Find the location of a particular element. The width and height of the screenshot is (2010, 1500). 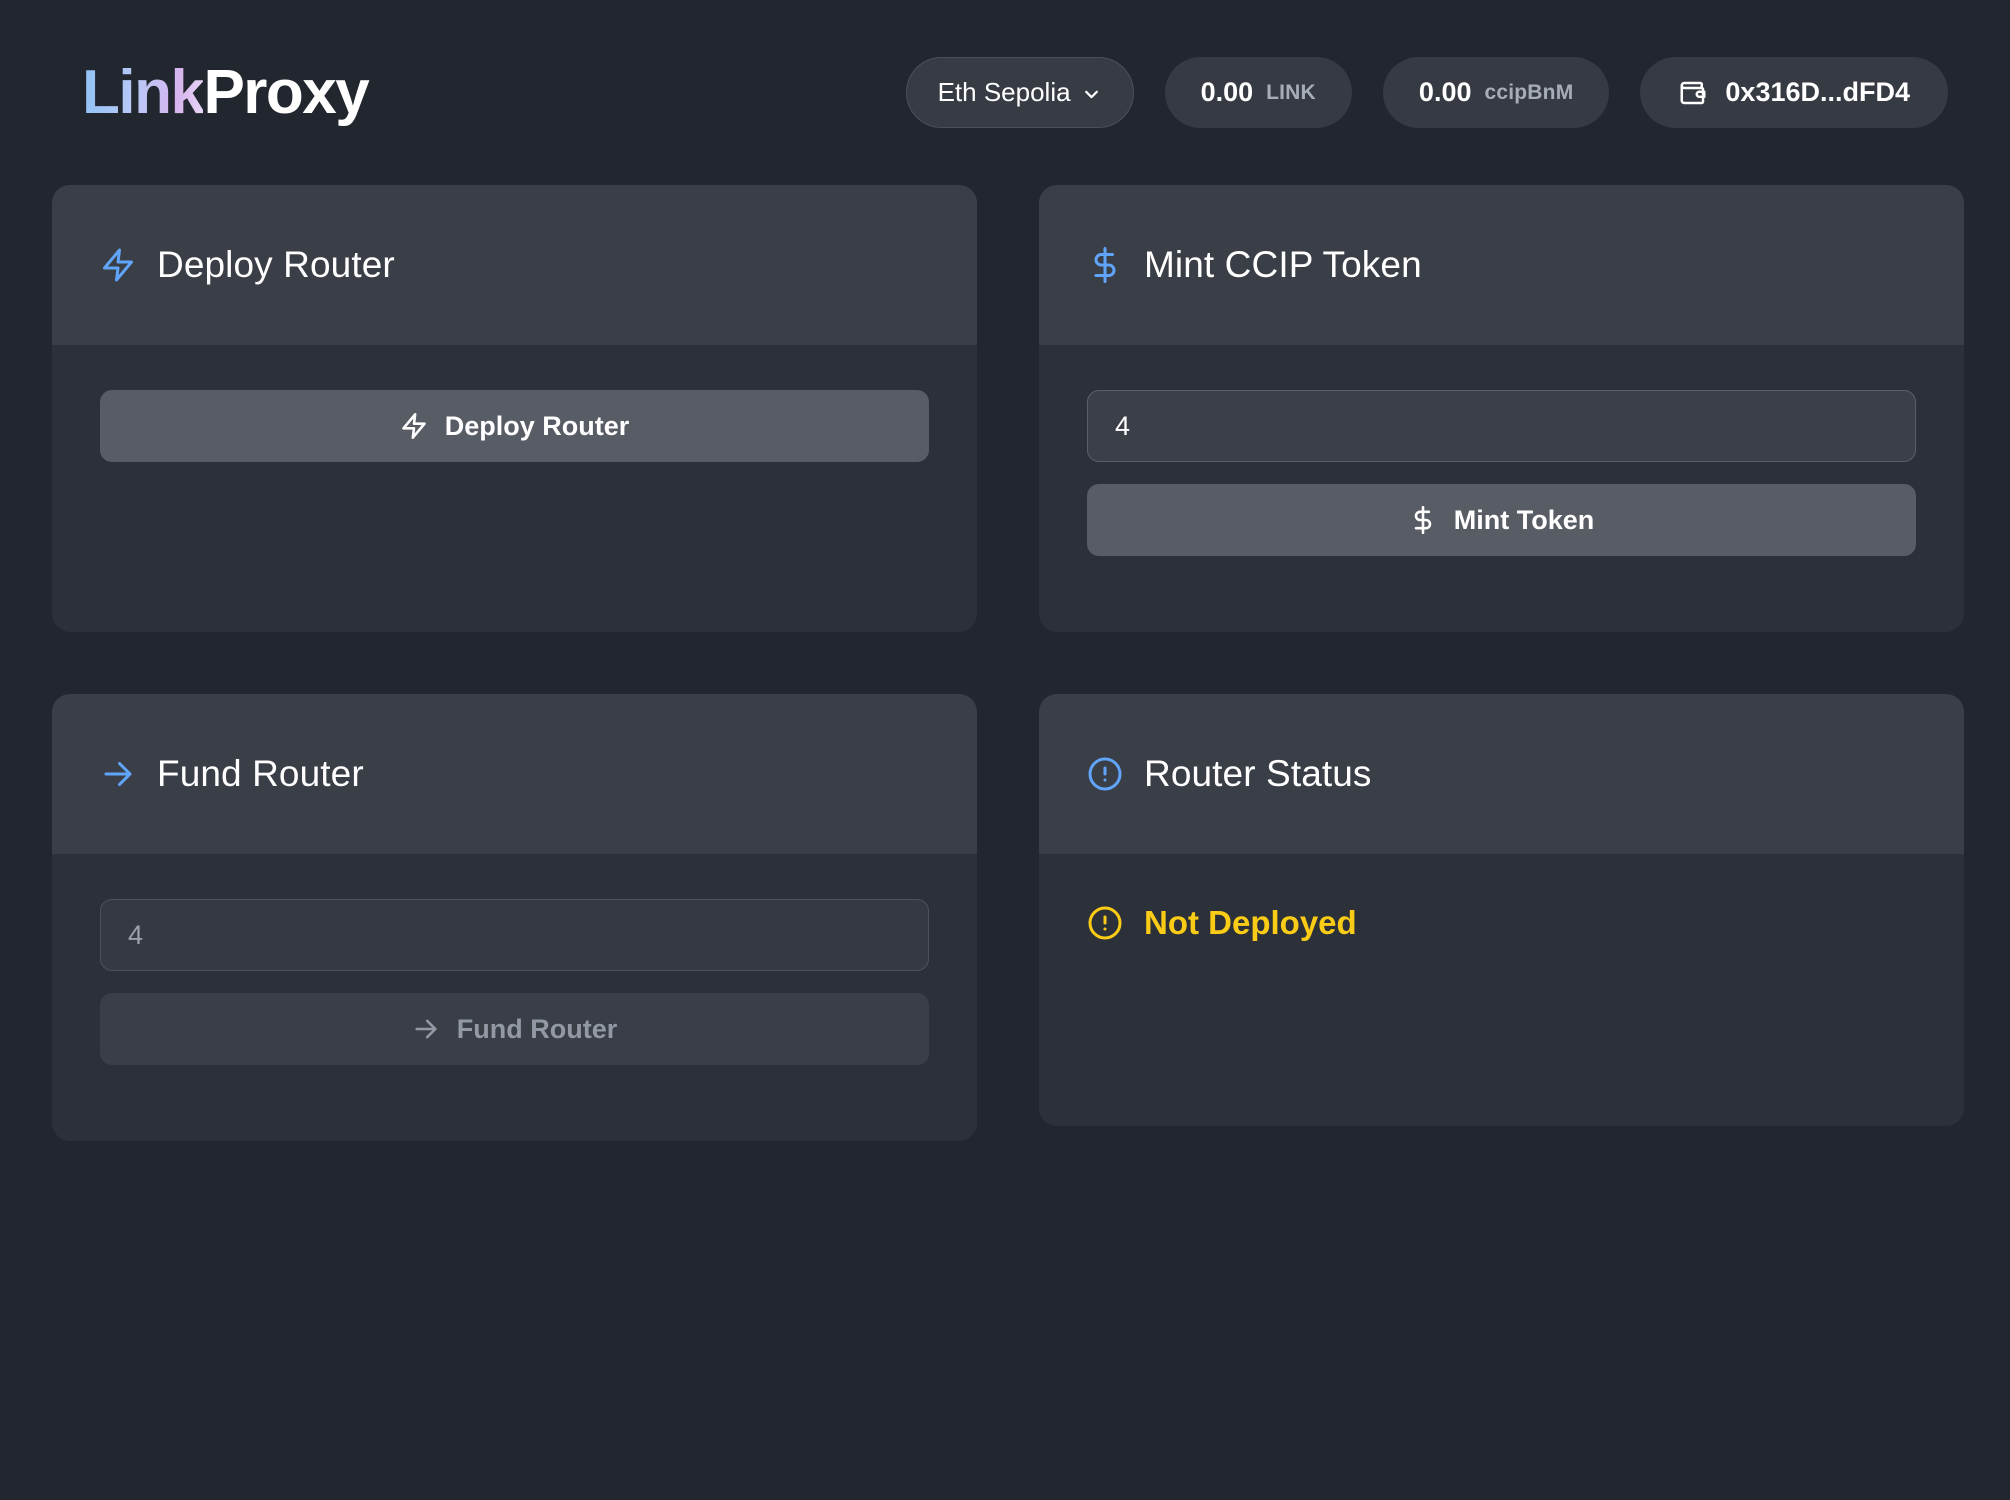

card-mint-ccip-token: Mint CCIP Token 4 Mint Token is located at coordinates (1501, 408).